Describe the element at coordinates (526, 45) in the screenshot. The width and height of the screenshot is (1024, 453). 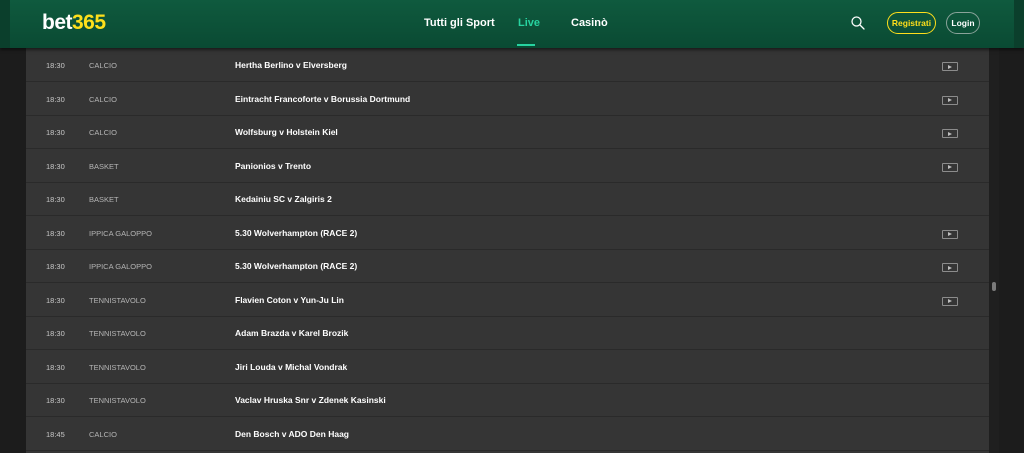
I see `nav-active-indicator` at that location.